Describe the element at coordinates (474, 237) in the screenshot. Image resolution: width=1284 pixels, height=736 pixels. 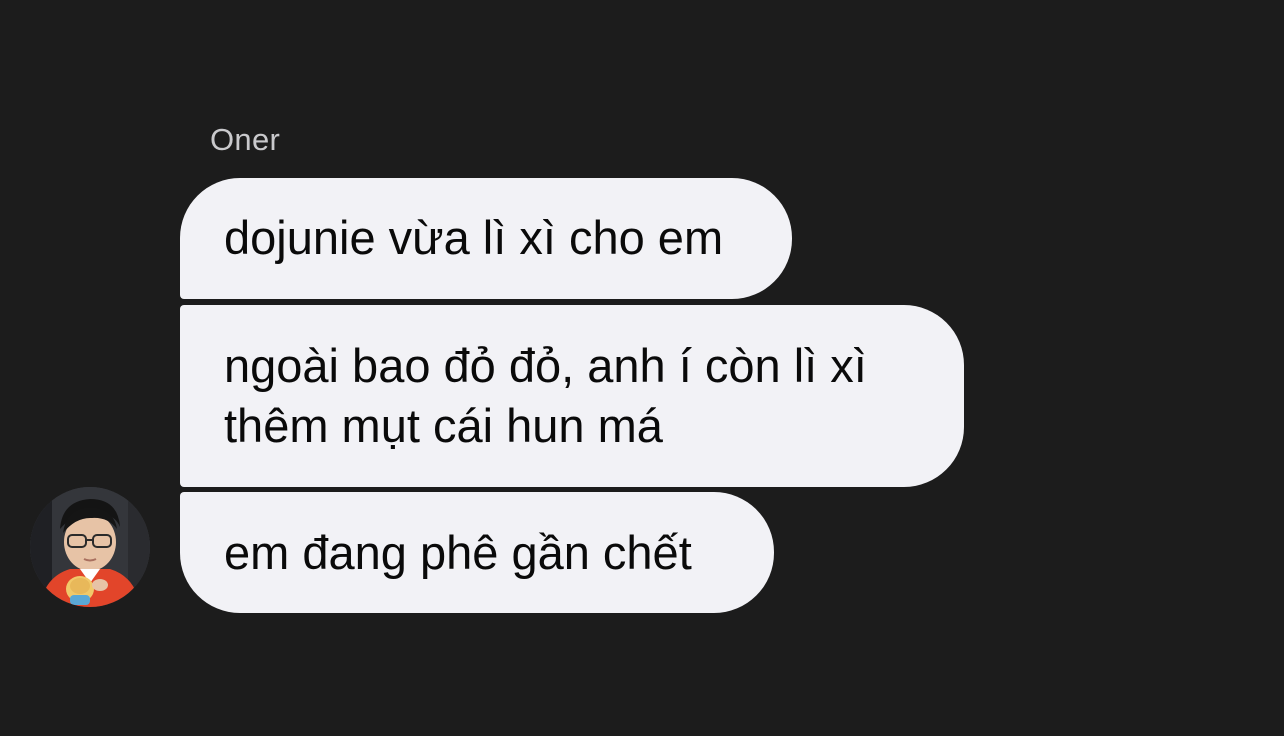
I see `message-text-1: dojunie vừa lì xì cho em` at that location.